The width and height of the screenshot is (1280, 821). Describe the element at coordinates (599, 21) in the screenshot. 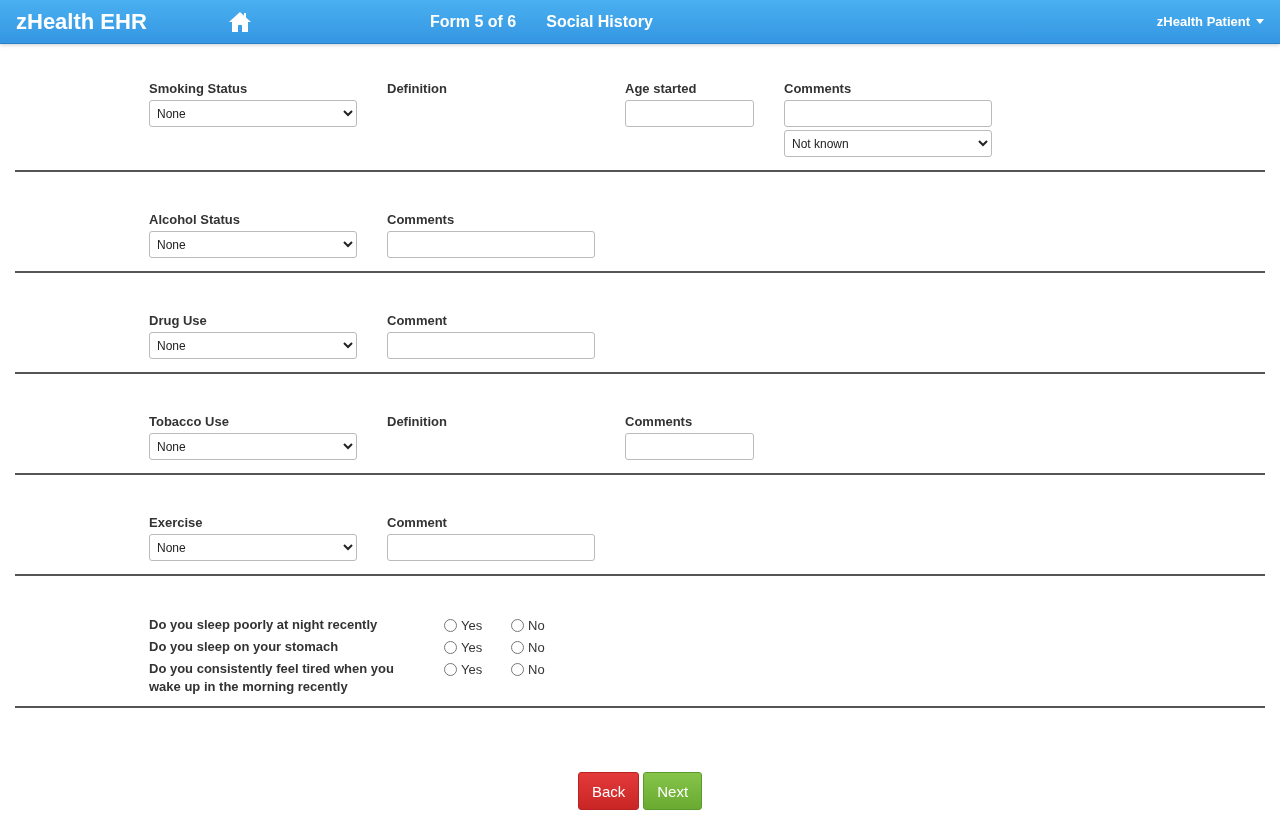

I see `form-title: Social History` at that location.